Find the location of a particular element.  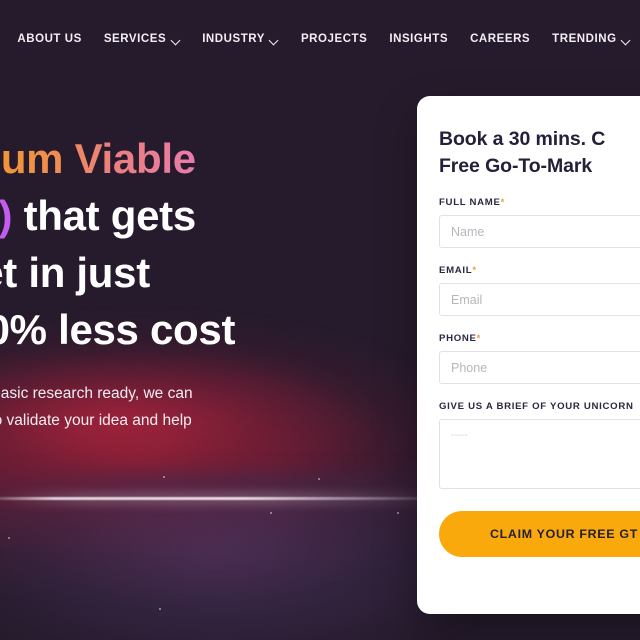

nav-item-label: SERVICES is located at coordinates (135, 39).